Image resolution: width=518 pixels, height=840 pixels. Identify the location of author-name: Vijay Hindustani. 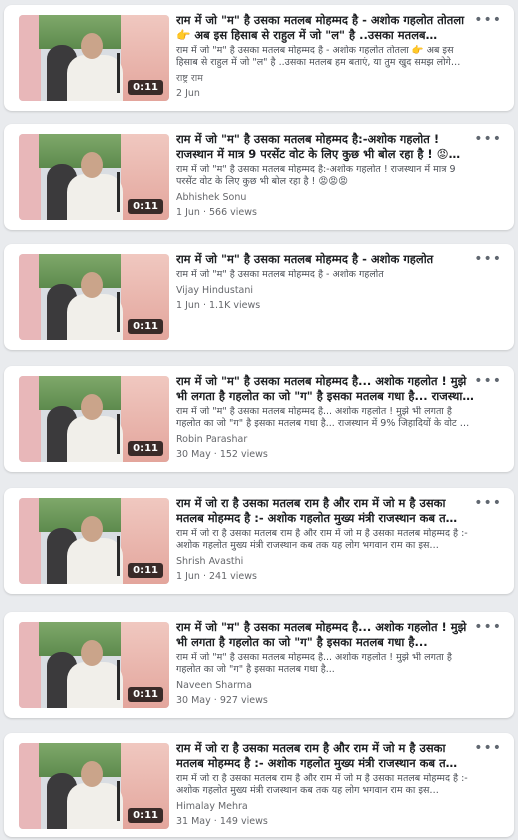
(326, 291).